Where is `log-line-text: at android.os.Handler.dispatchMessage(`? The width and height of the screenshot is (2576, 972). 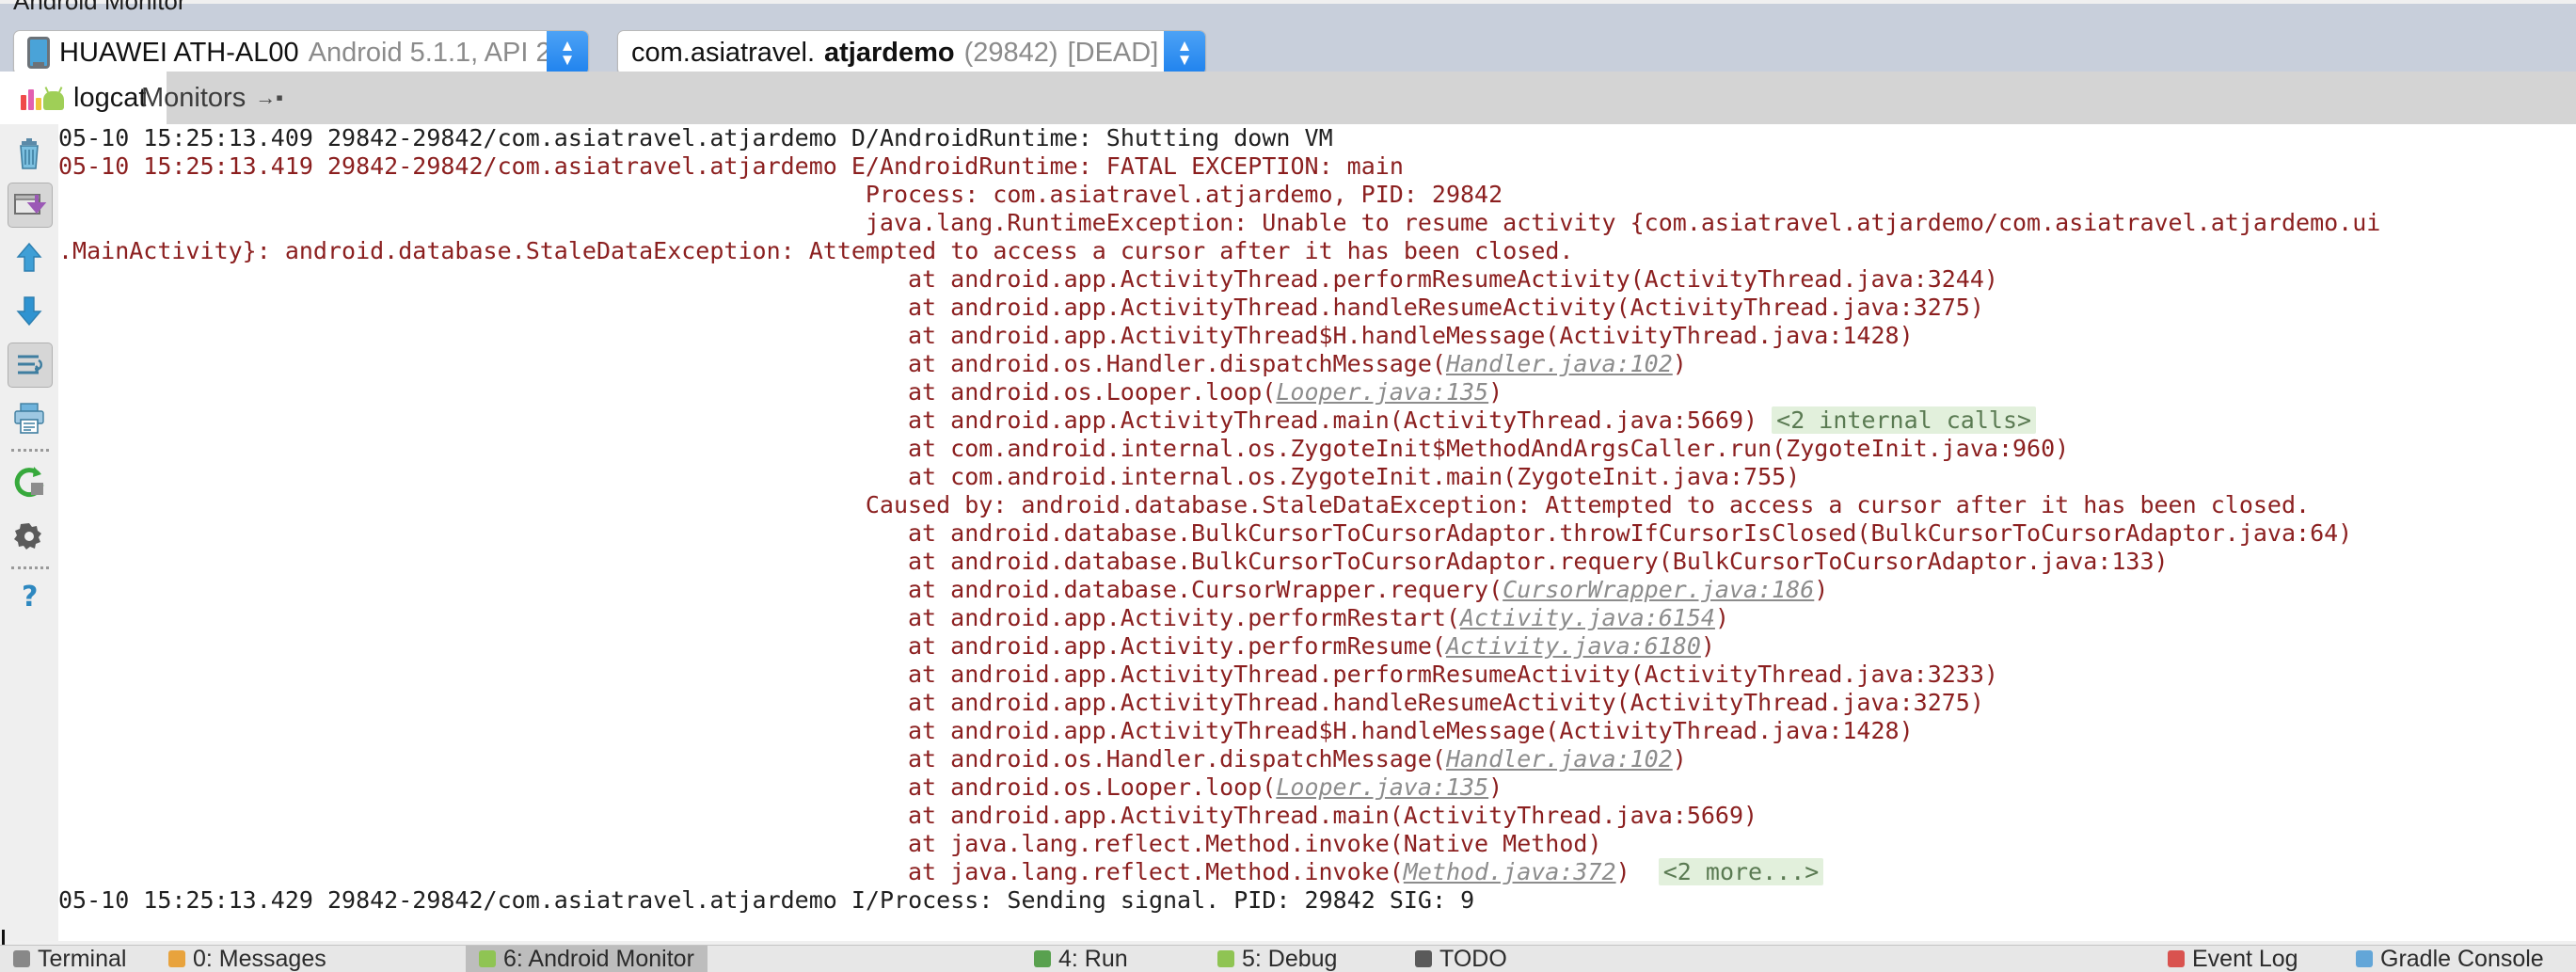 log-line-text: at android.os.Handler.dispatchMessage( is located at coordinates (1177, 759).